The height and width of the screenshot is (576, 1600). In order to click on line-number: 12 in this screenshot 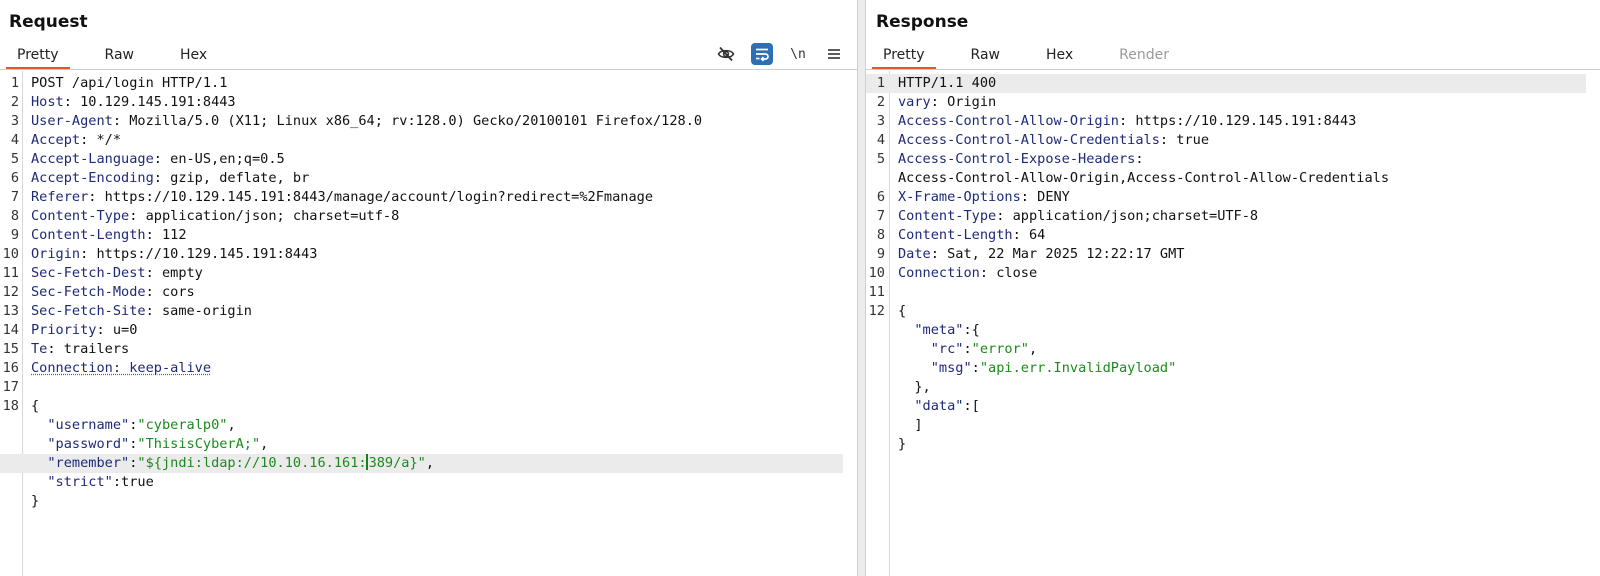, I will do `click(10, 292)`.